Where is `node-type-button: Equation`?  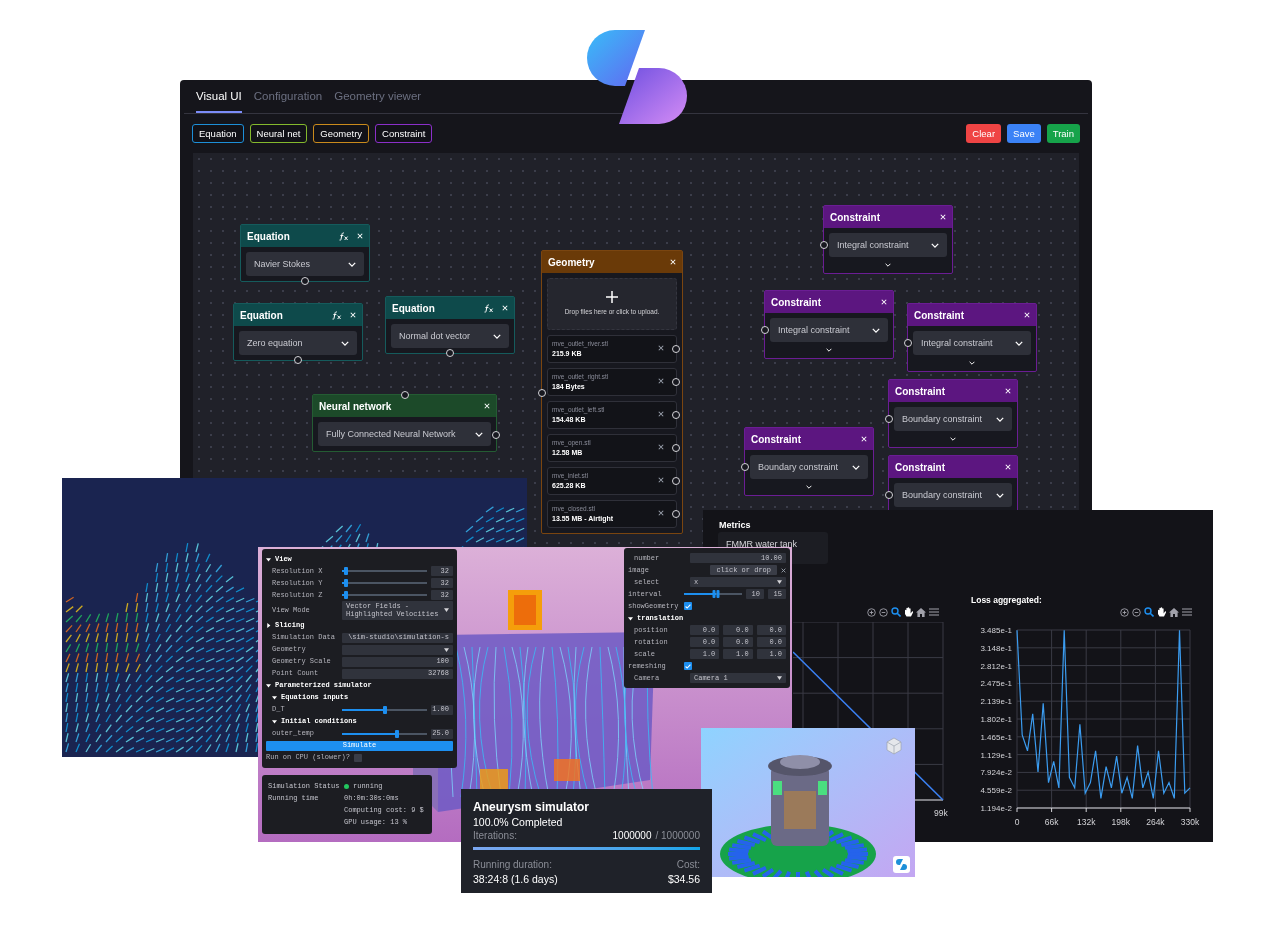 node-type-button: Equation is located at coordinates (218, 134).